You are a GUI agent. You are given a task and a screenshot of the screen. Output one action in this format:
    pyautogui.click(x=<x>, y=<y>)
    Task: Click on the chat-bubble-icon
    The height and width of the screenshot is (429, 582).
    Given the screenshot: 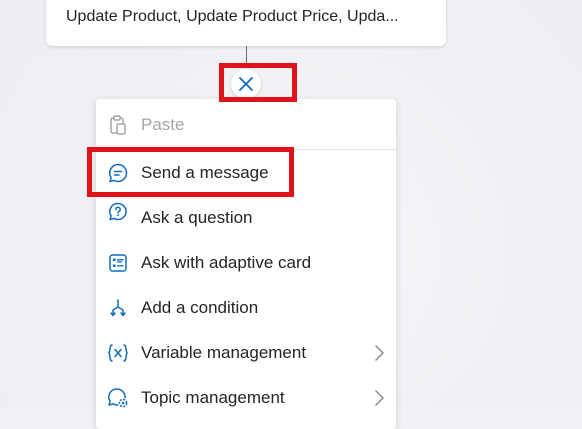 What is the action you would take?
    pyautogui.click(x=118, y=173)
    